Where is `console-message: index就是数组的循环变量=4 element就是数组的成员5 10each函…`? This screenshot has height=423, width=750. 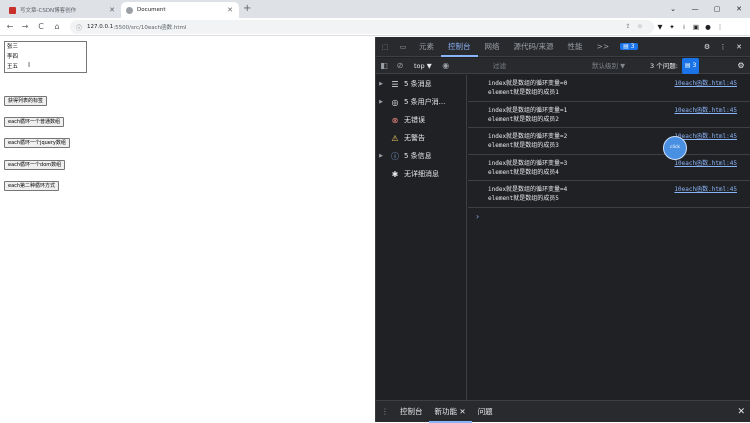
console-message: index就是数组的循环变量=4 element就是数组的成员5 10each函… is located at coordinates (609, 194).